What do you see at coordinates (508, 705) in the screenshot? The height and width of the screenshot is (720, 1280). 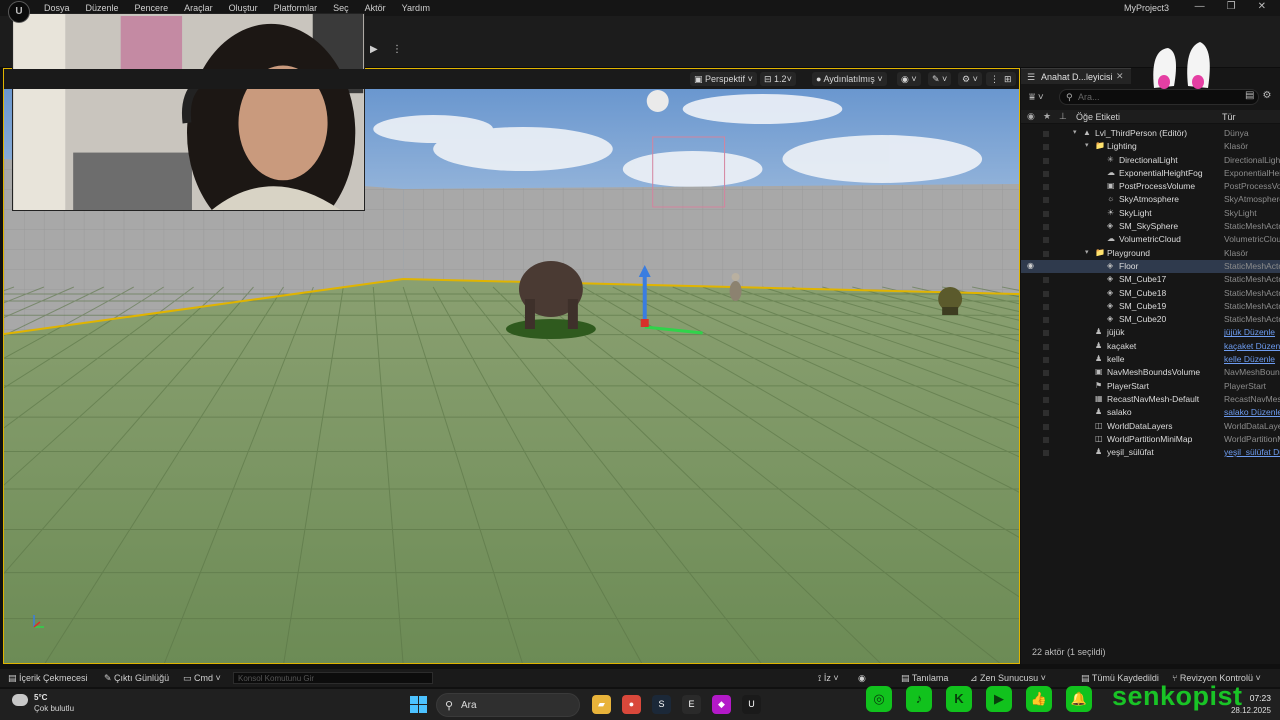 I see `taskbar-search: ⚲ Ara` at bounding box center [508, 705].